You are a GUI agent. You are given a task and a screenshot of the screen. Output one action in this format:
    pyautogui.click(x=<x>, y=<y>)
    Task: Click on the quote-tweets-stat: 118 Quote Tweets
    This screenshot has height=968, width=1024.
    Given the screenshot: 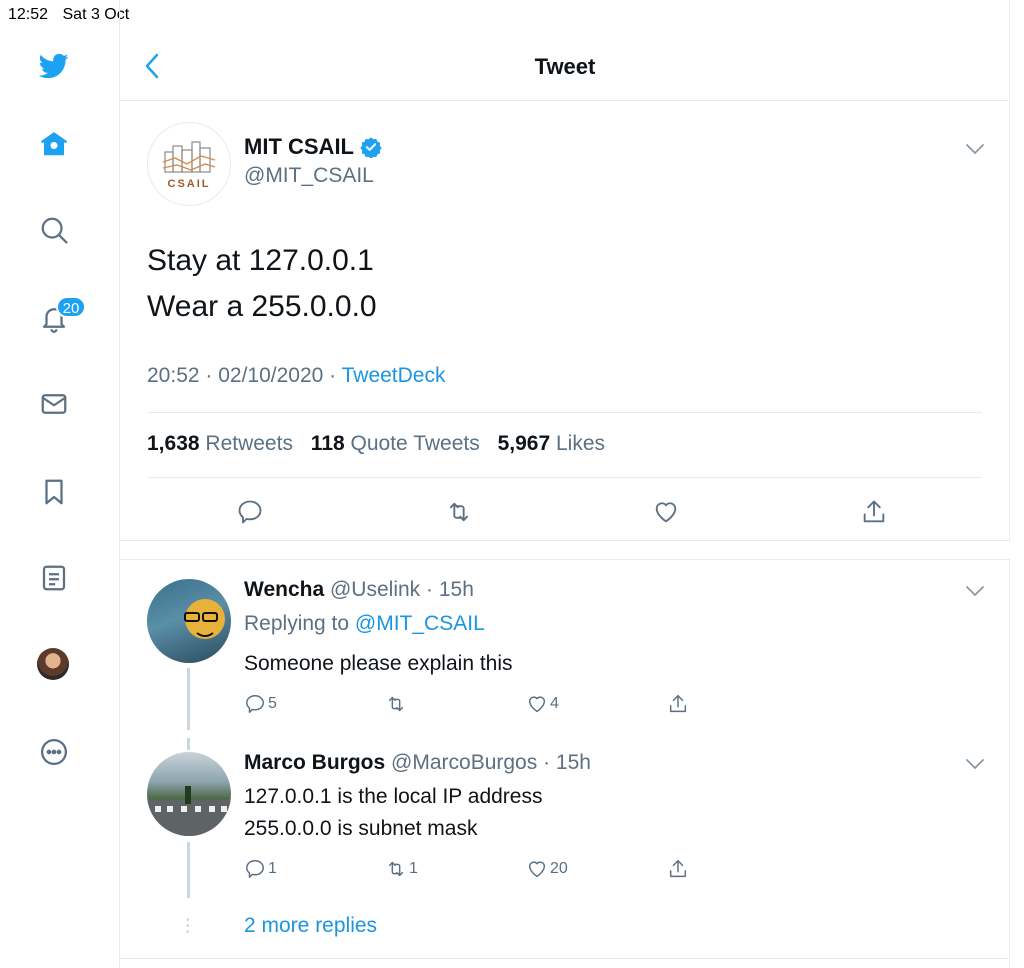 What is the action you would take?
    pyautogui.click(x=395, y=443)
    